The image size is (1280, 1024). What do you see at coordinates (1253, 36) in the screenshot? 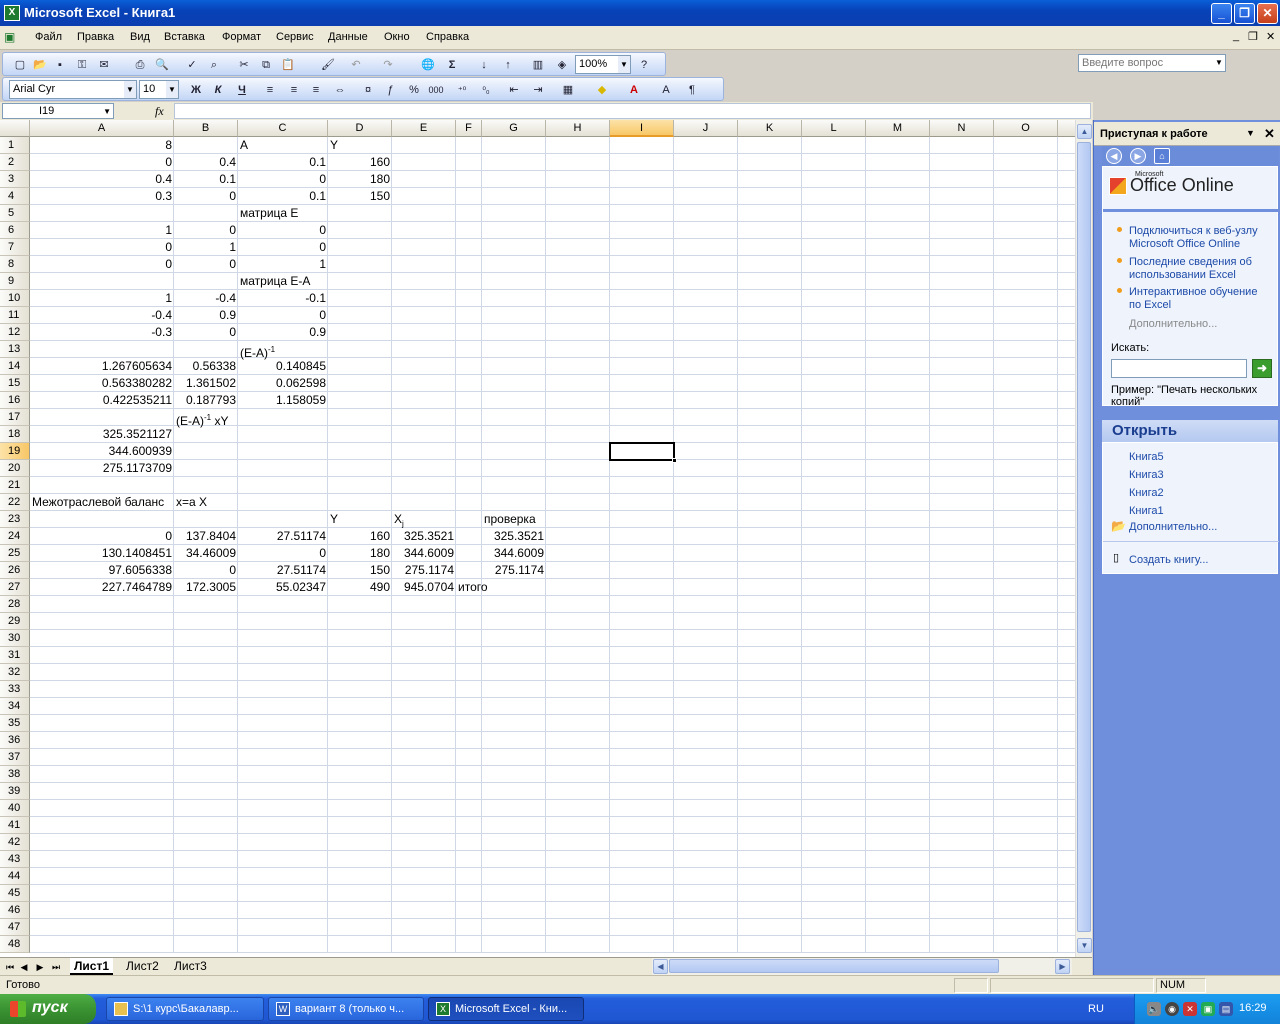
I see `doc-restore-button: ❐` at bounding box center [1253, 36].